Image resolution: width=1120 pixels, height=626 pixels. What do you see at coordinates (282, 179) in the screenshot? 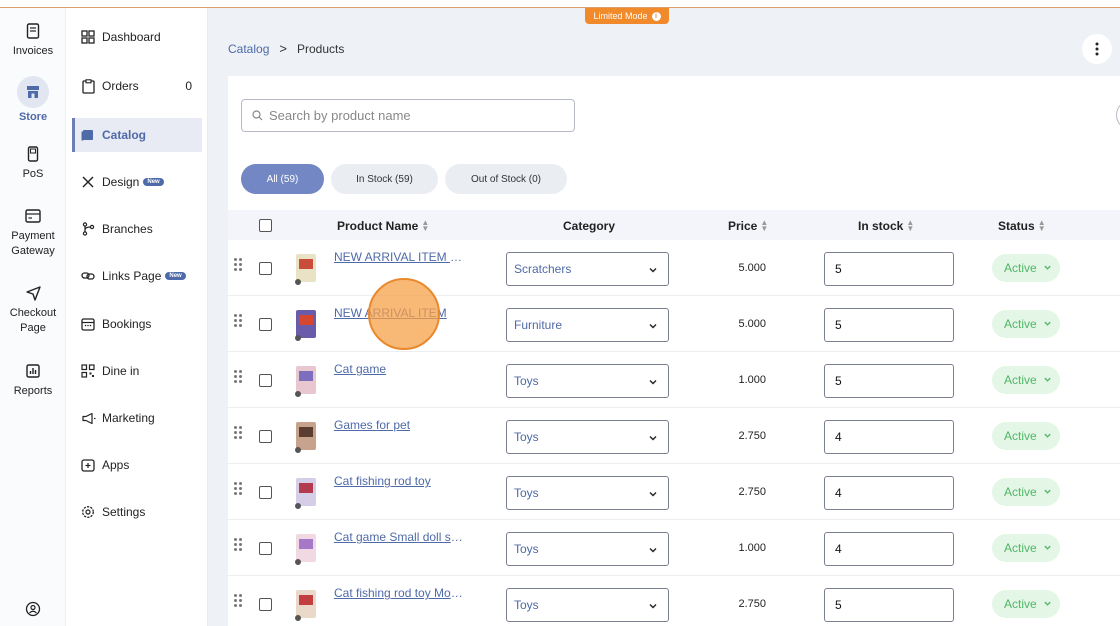
I see `filter-chip-all: All (59)` at bounding box center [282, 179].